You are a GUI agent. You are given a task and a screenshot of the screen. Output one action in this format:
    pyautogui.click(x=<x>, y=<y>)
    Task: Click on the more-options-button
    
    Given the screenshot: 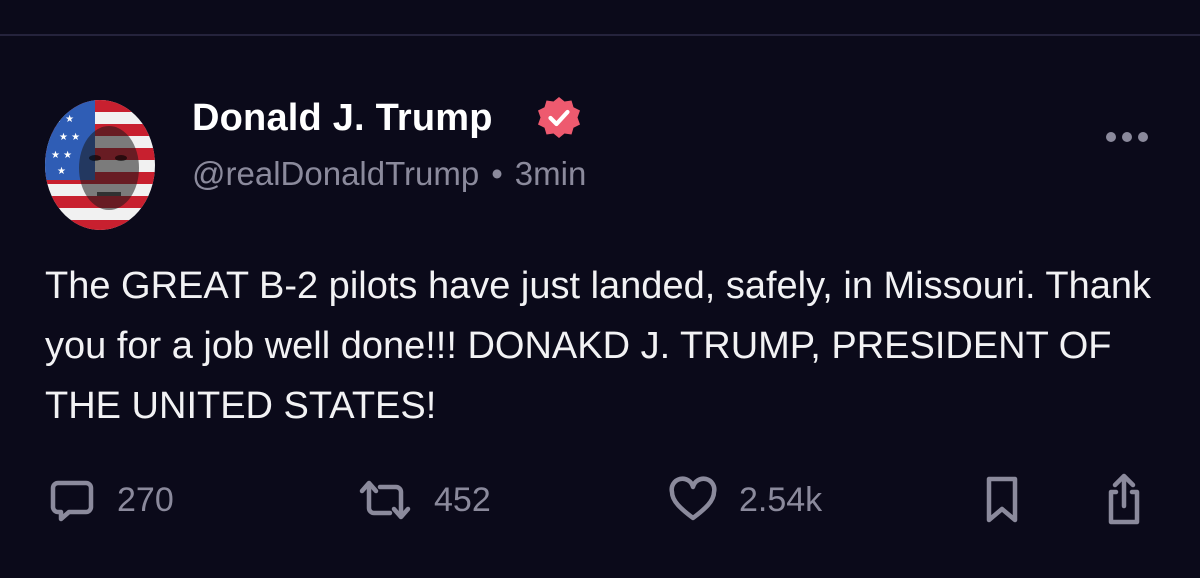 What is the action you would take?
    pyautogui.click(x=1127, y=137)
    